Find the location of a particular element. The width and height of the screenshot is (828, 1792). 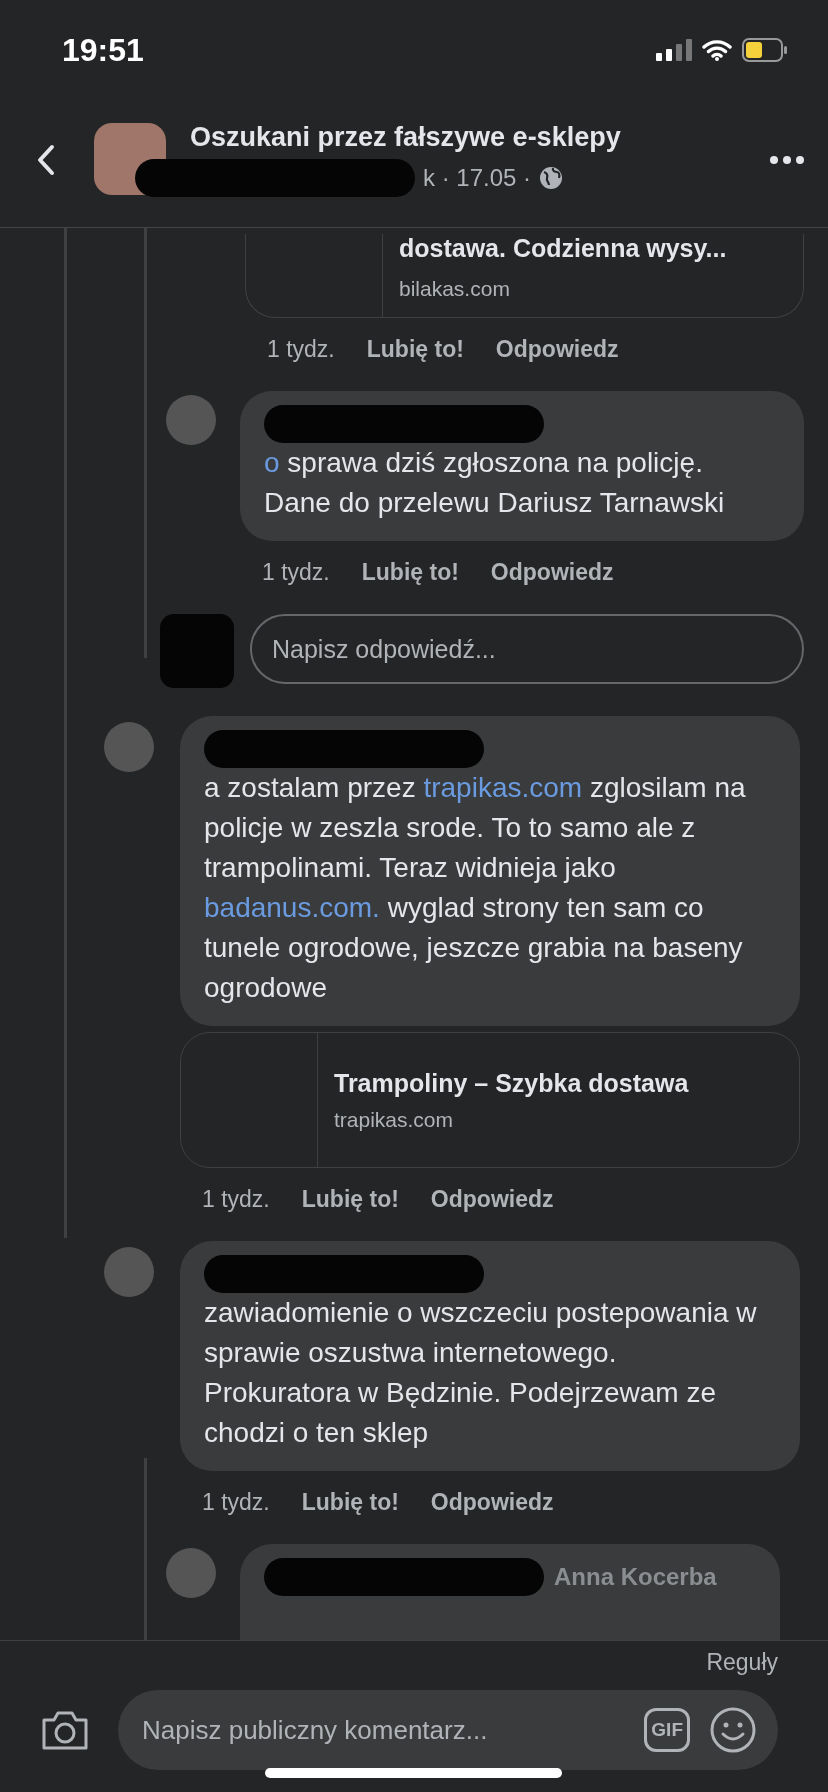

emoji-icon is located at coordinates (733, 1730).